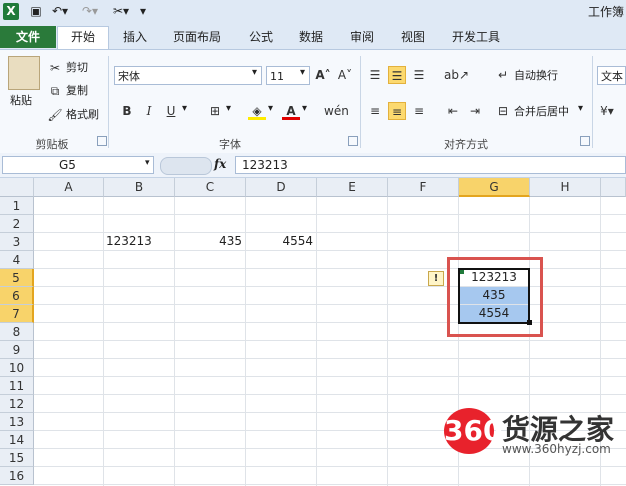  I want to click on customize-tool-icon: ✂▾, so click(121, 11).